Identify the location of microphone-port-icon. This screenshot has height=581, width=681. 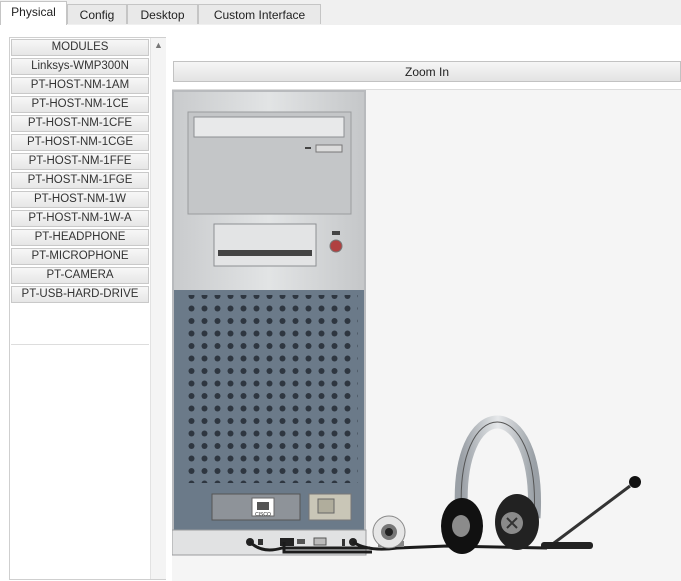
(343, 542).